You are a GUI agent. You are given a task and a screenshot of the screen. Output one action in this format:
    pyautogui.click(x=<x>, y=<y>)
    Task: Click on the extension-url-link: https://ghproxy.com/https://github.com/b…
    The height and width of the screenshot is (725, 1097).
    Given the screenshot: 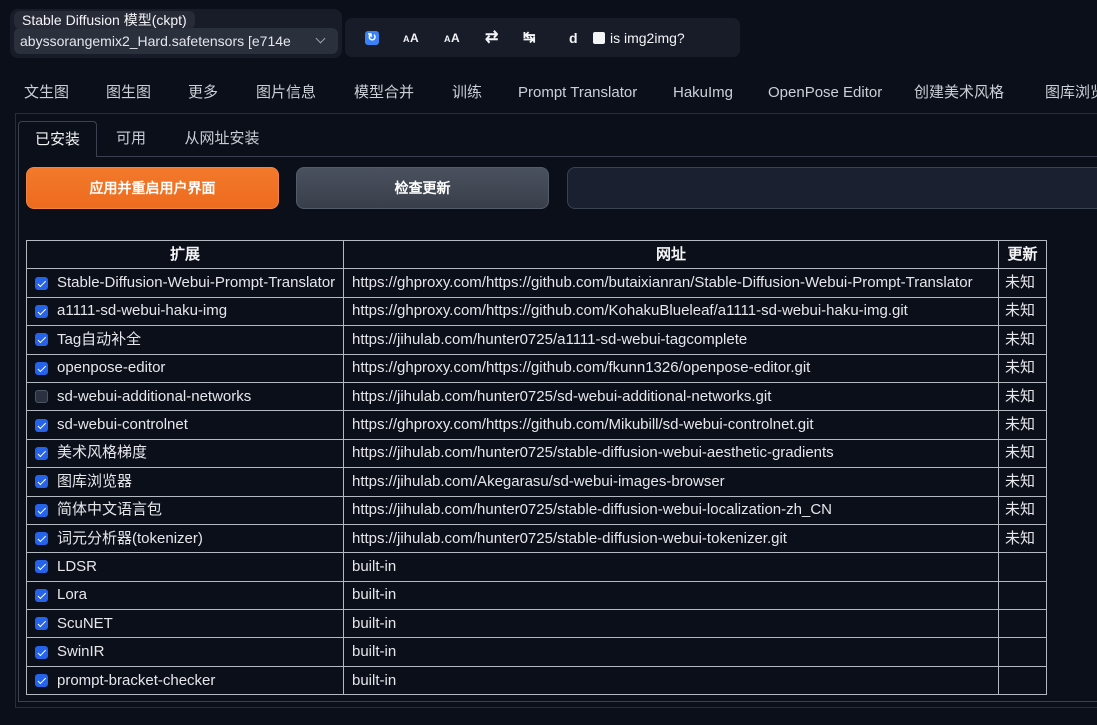 What is the action you would take?
    pyautogui.click(x=662, y=282)
    